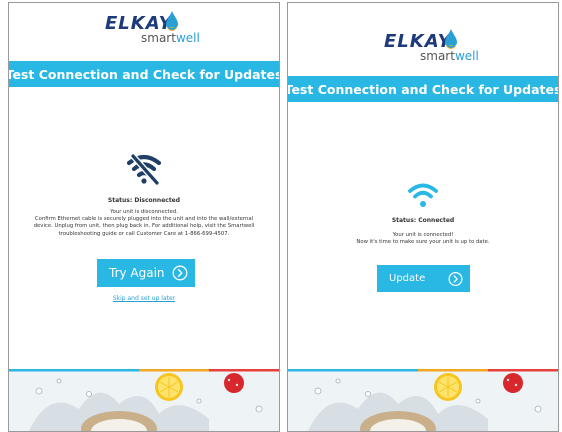 The width and height of the screenshot is (562, 432). What do you see at coordinates (423, 220) in the screenshot?
I see `status-label: Status: Connected` at bounding box center [423, 220].